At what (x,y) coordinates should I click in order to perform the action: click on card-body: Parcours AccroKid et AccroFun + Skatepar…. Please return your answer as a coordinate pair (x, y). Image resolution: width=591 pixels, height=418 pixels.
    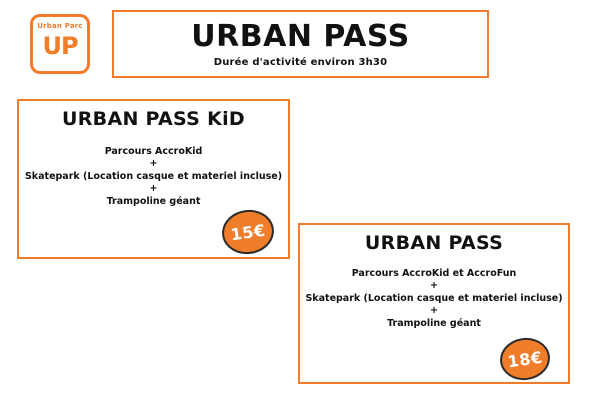
    Looking at the image, I should click on (434, 299).